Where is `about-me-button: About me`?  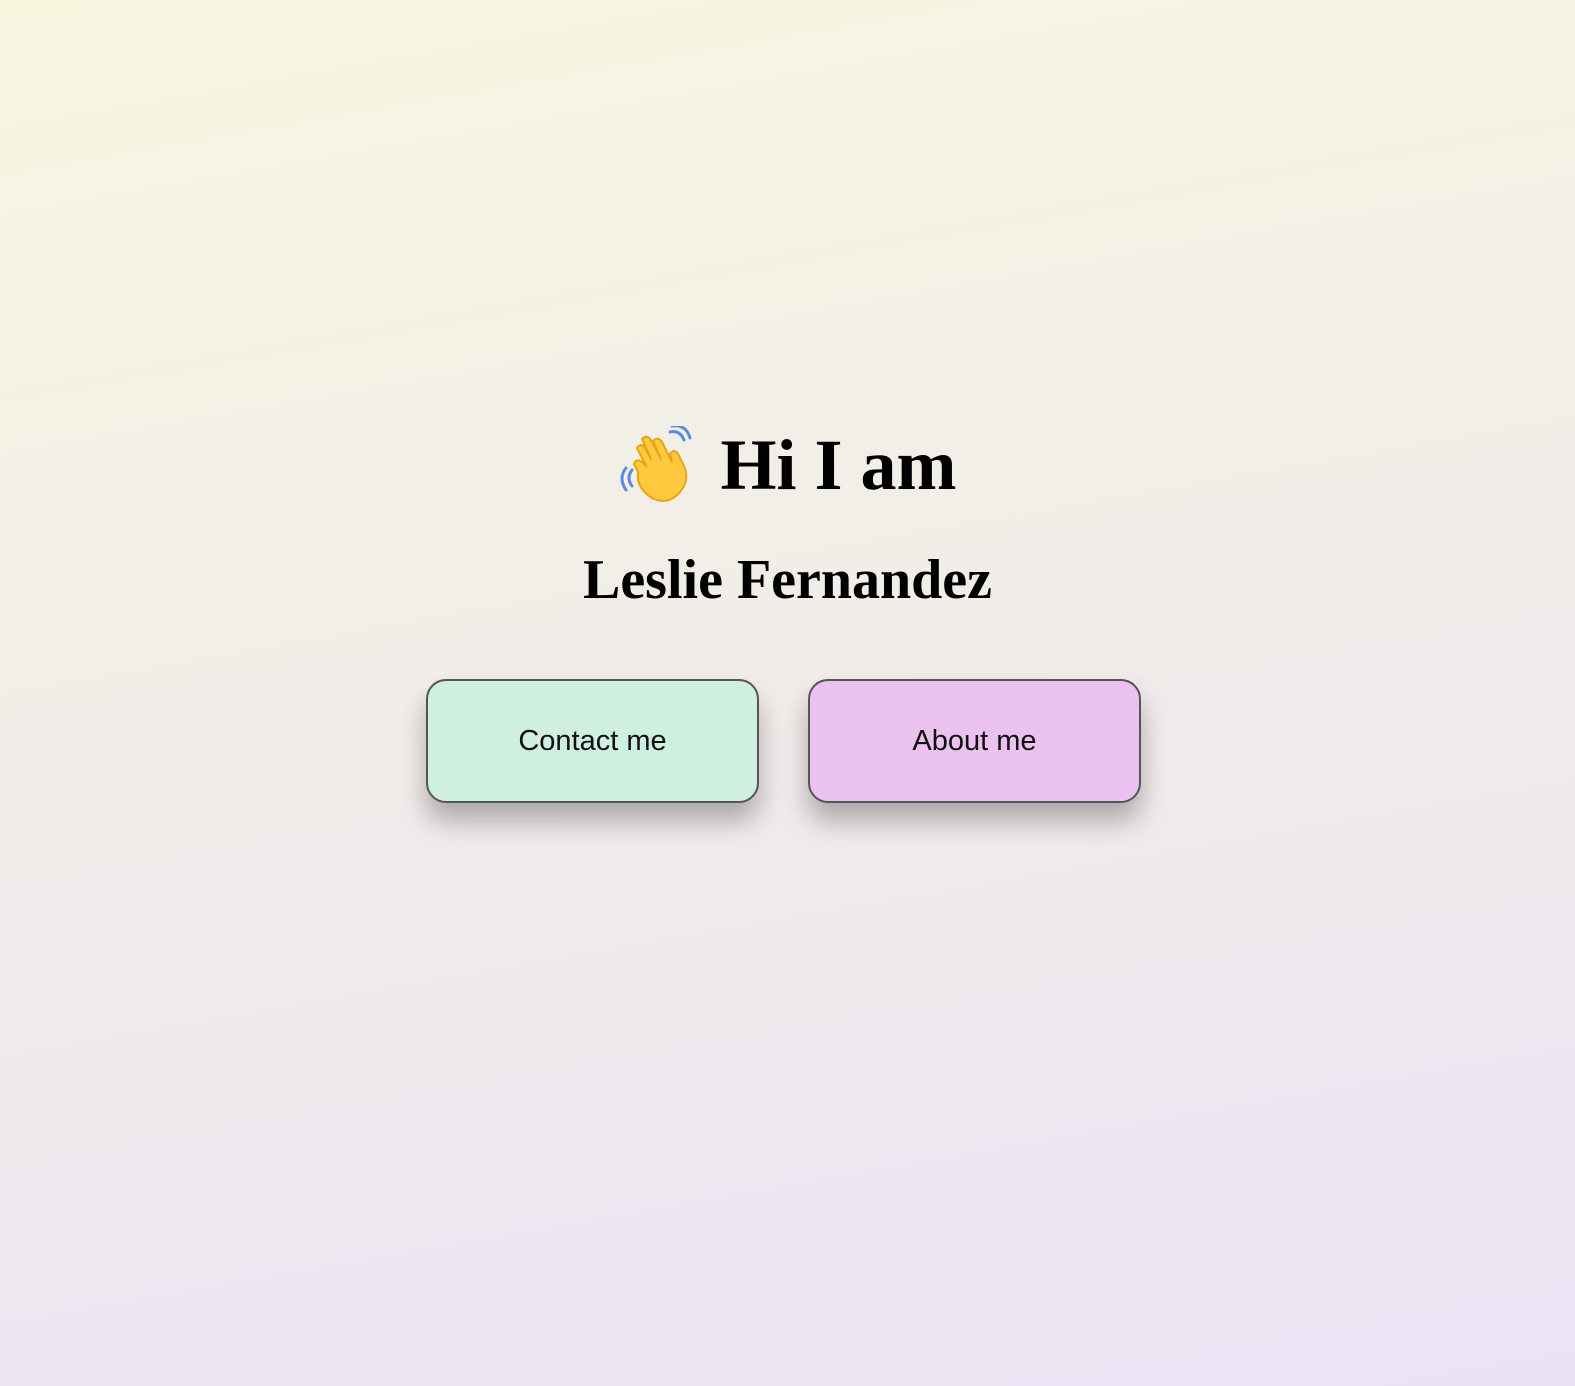
about-me-button: About me is located at coordinates (974, 741).